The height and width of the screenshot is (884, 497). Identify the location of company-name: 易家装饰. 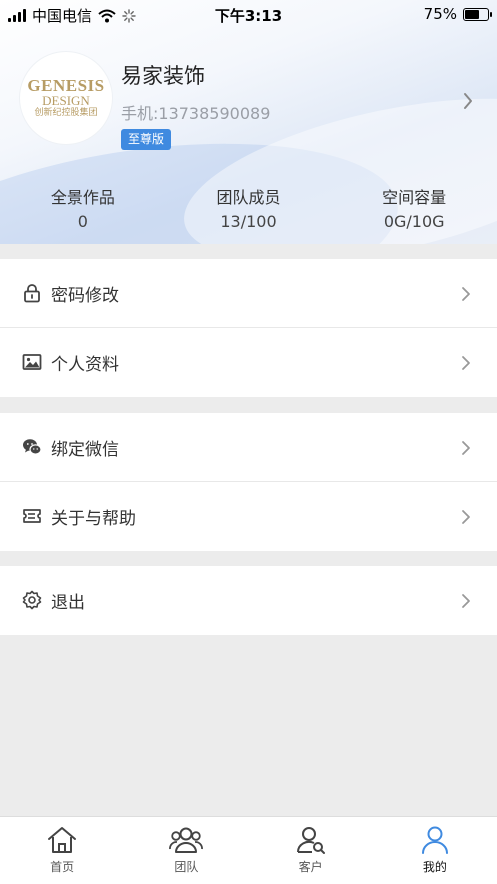
(163, 76).